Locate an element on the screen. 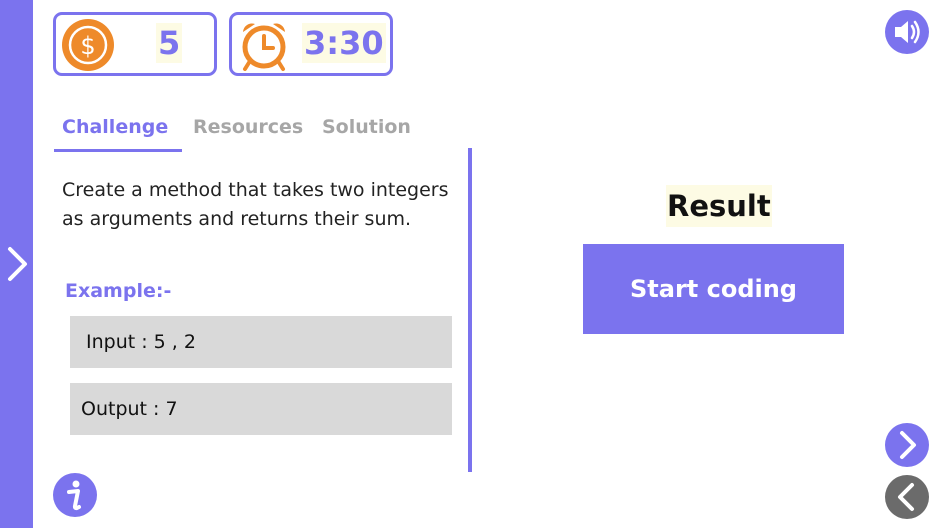 The height and width of the screenshot is (528, 940). dollar-coin-icon: $ is located at coordinates (88, 47).